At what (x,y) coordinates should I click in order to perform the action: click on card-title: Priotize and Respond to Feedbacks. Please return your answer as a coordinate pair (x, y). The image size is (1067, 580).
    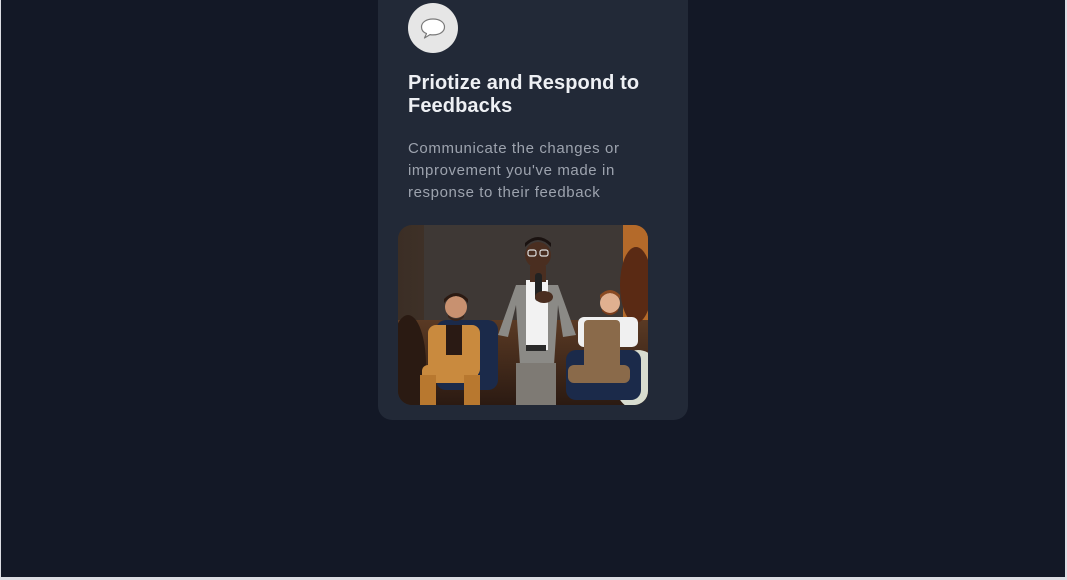
    Looking at the image, I should click on (524, 94).